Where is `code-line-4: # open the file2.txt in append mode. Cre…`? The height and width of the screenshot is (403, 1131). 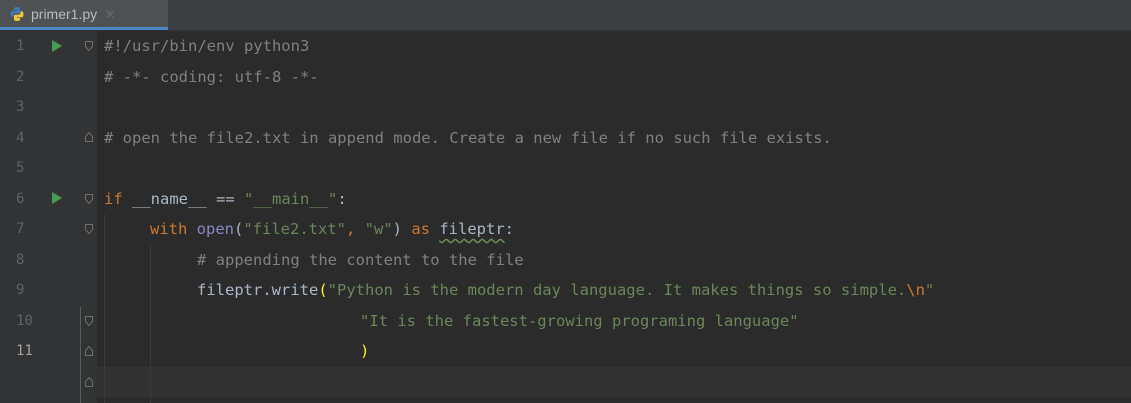 code-line-4: # open the file2.txt in append mode. Cre… is located at coordinates (468, 137).